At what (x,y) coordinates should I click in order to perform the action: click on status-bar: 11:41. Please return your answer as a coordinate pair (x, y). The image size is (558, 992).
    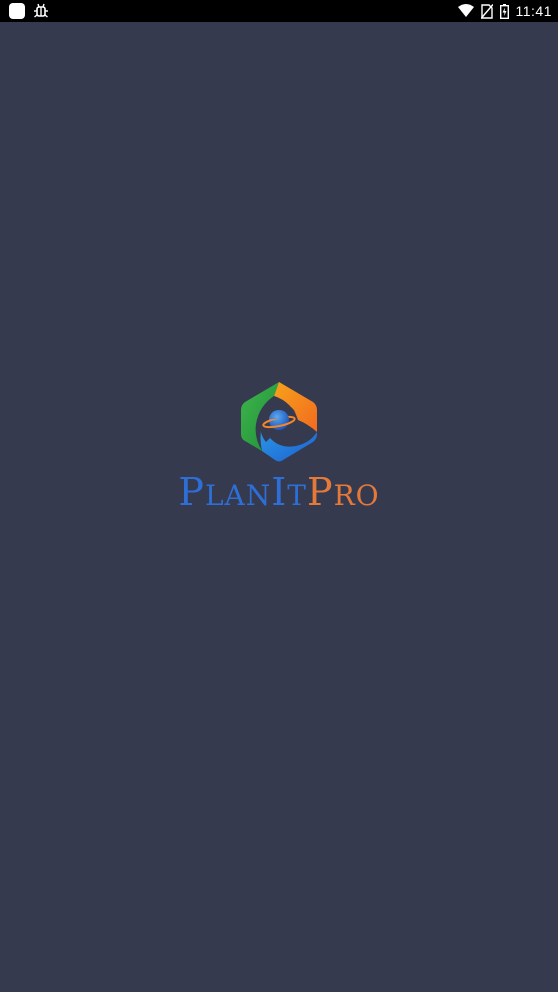
    Looking at the image, I should click on (279, 11).